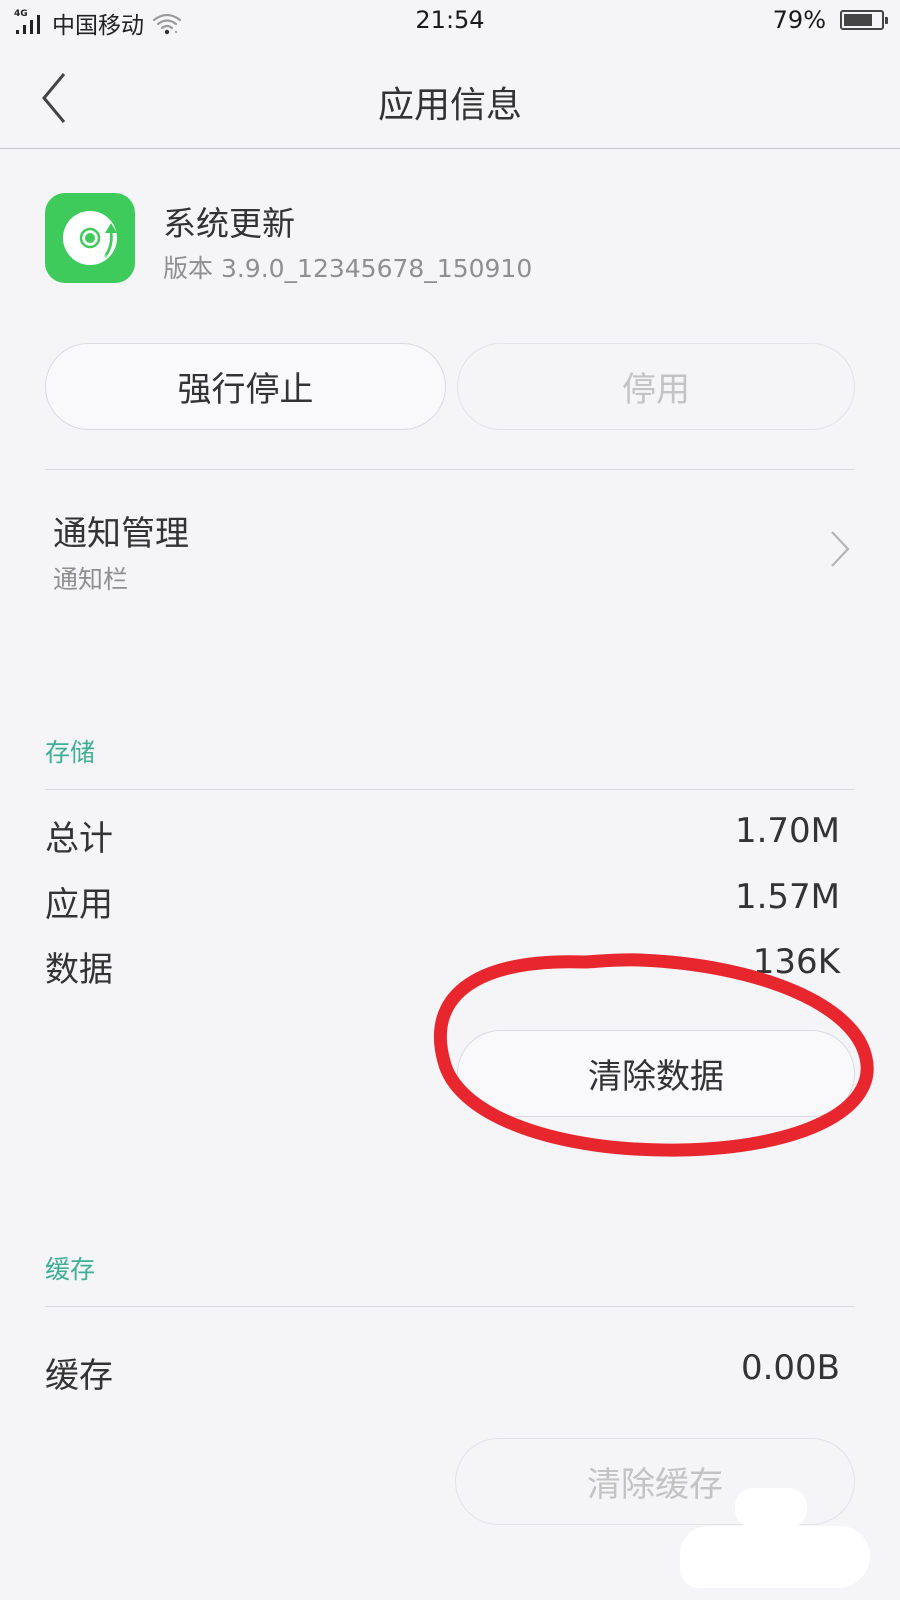 This screenshot has width=900, height=1600. What do you see at coordinates (79, 839) in the screenshot?
I see `storage-row-label: 总计` at bounding box center [79, 839].